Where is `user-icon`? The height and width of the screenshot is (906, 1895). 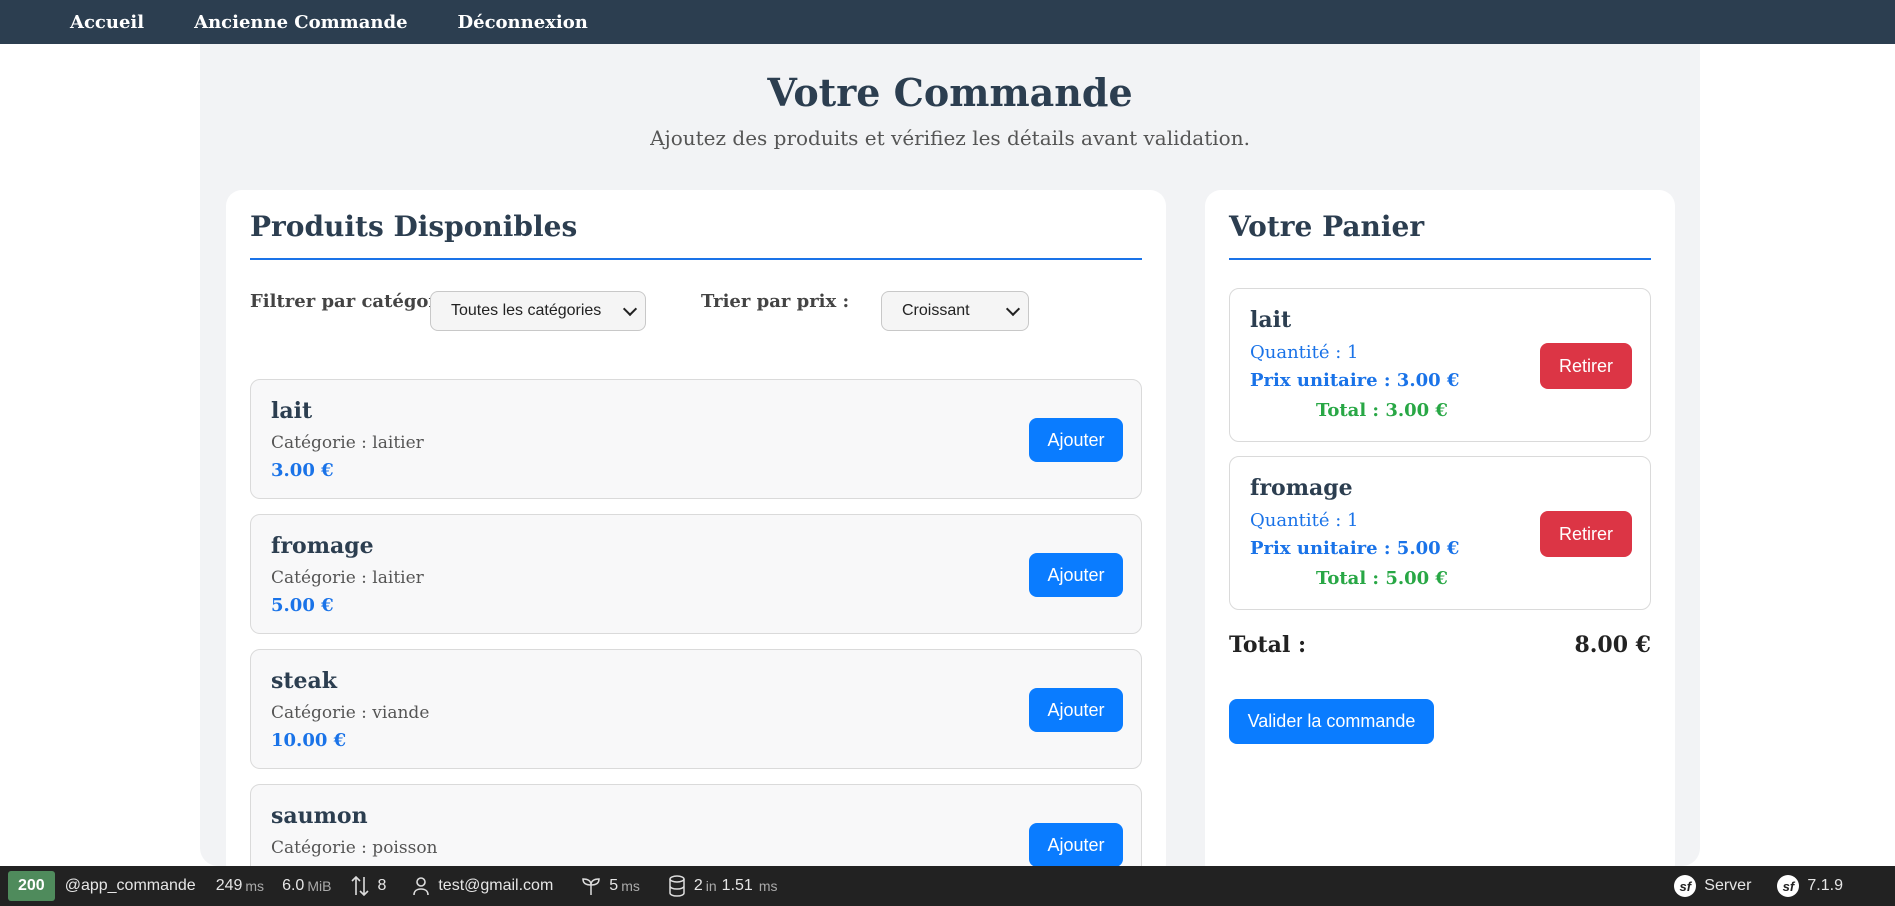 user-icon is located at coordinates (421, 886).